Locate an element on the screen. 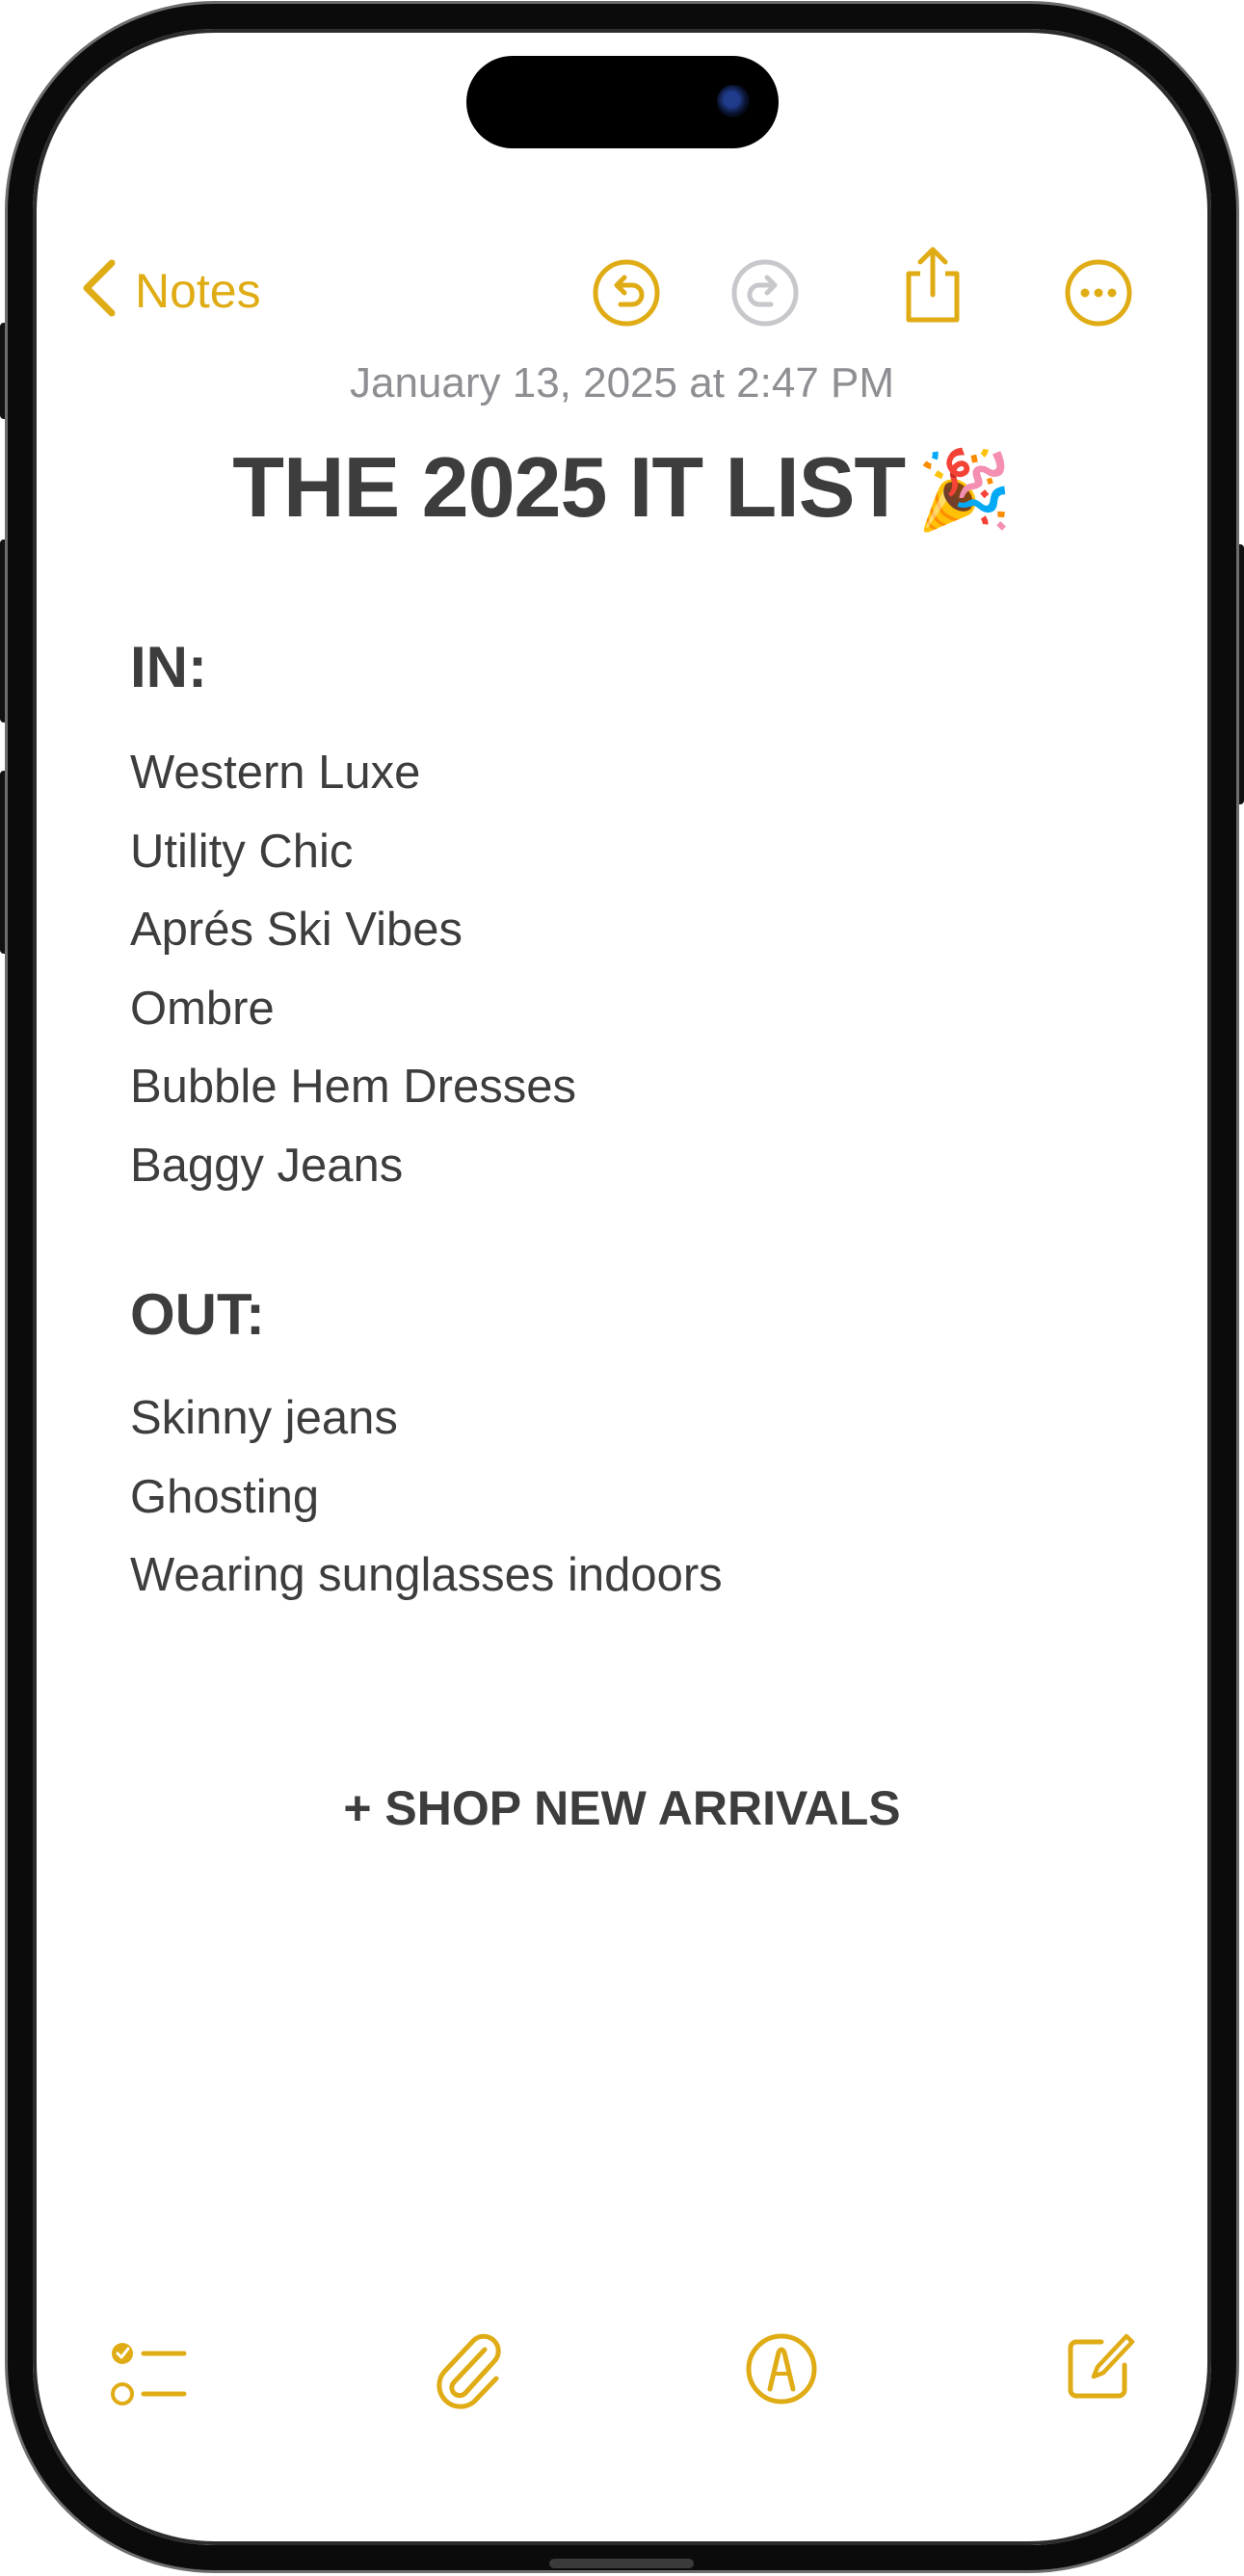  more-options-button is located at coordinates (1098, 293).